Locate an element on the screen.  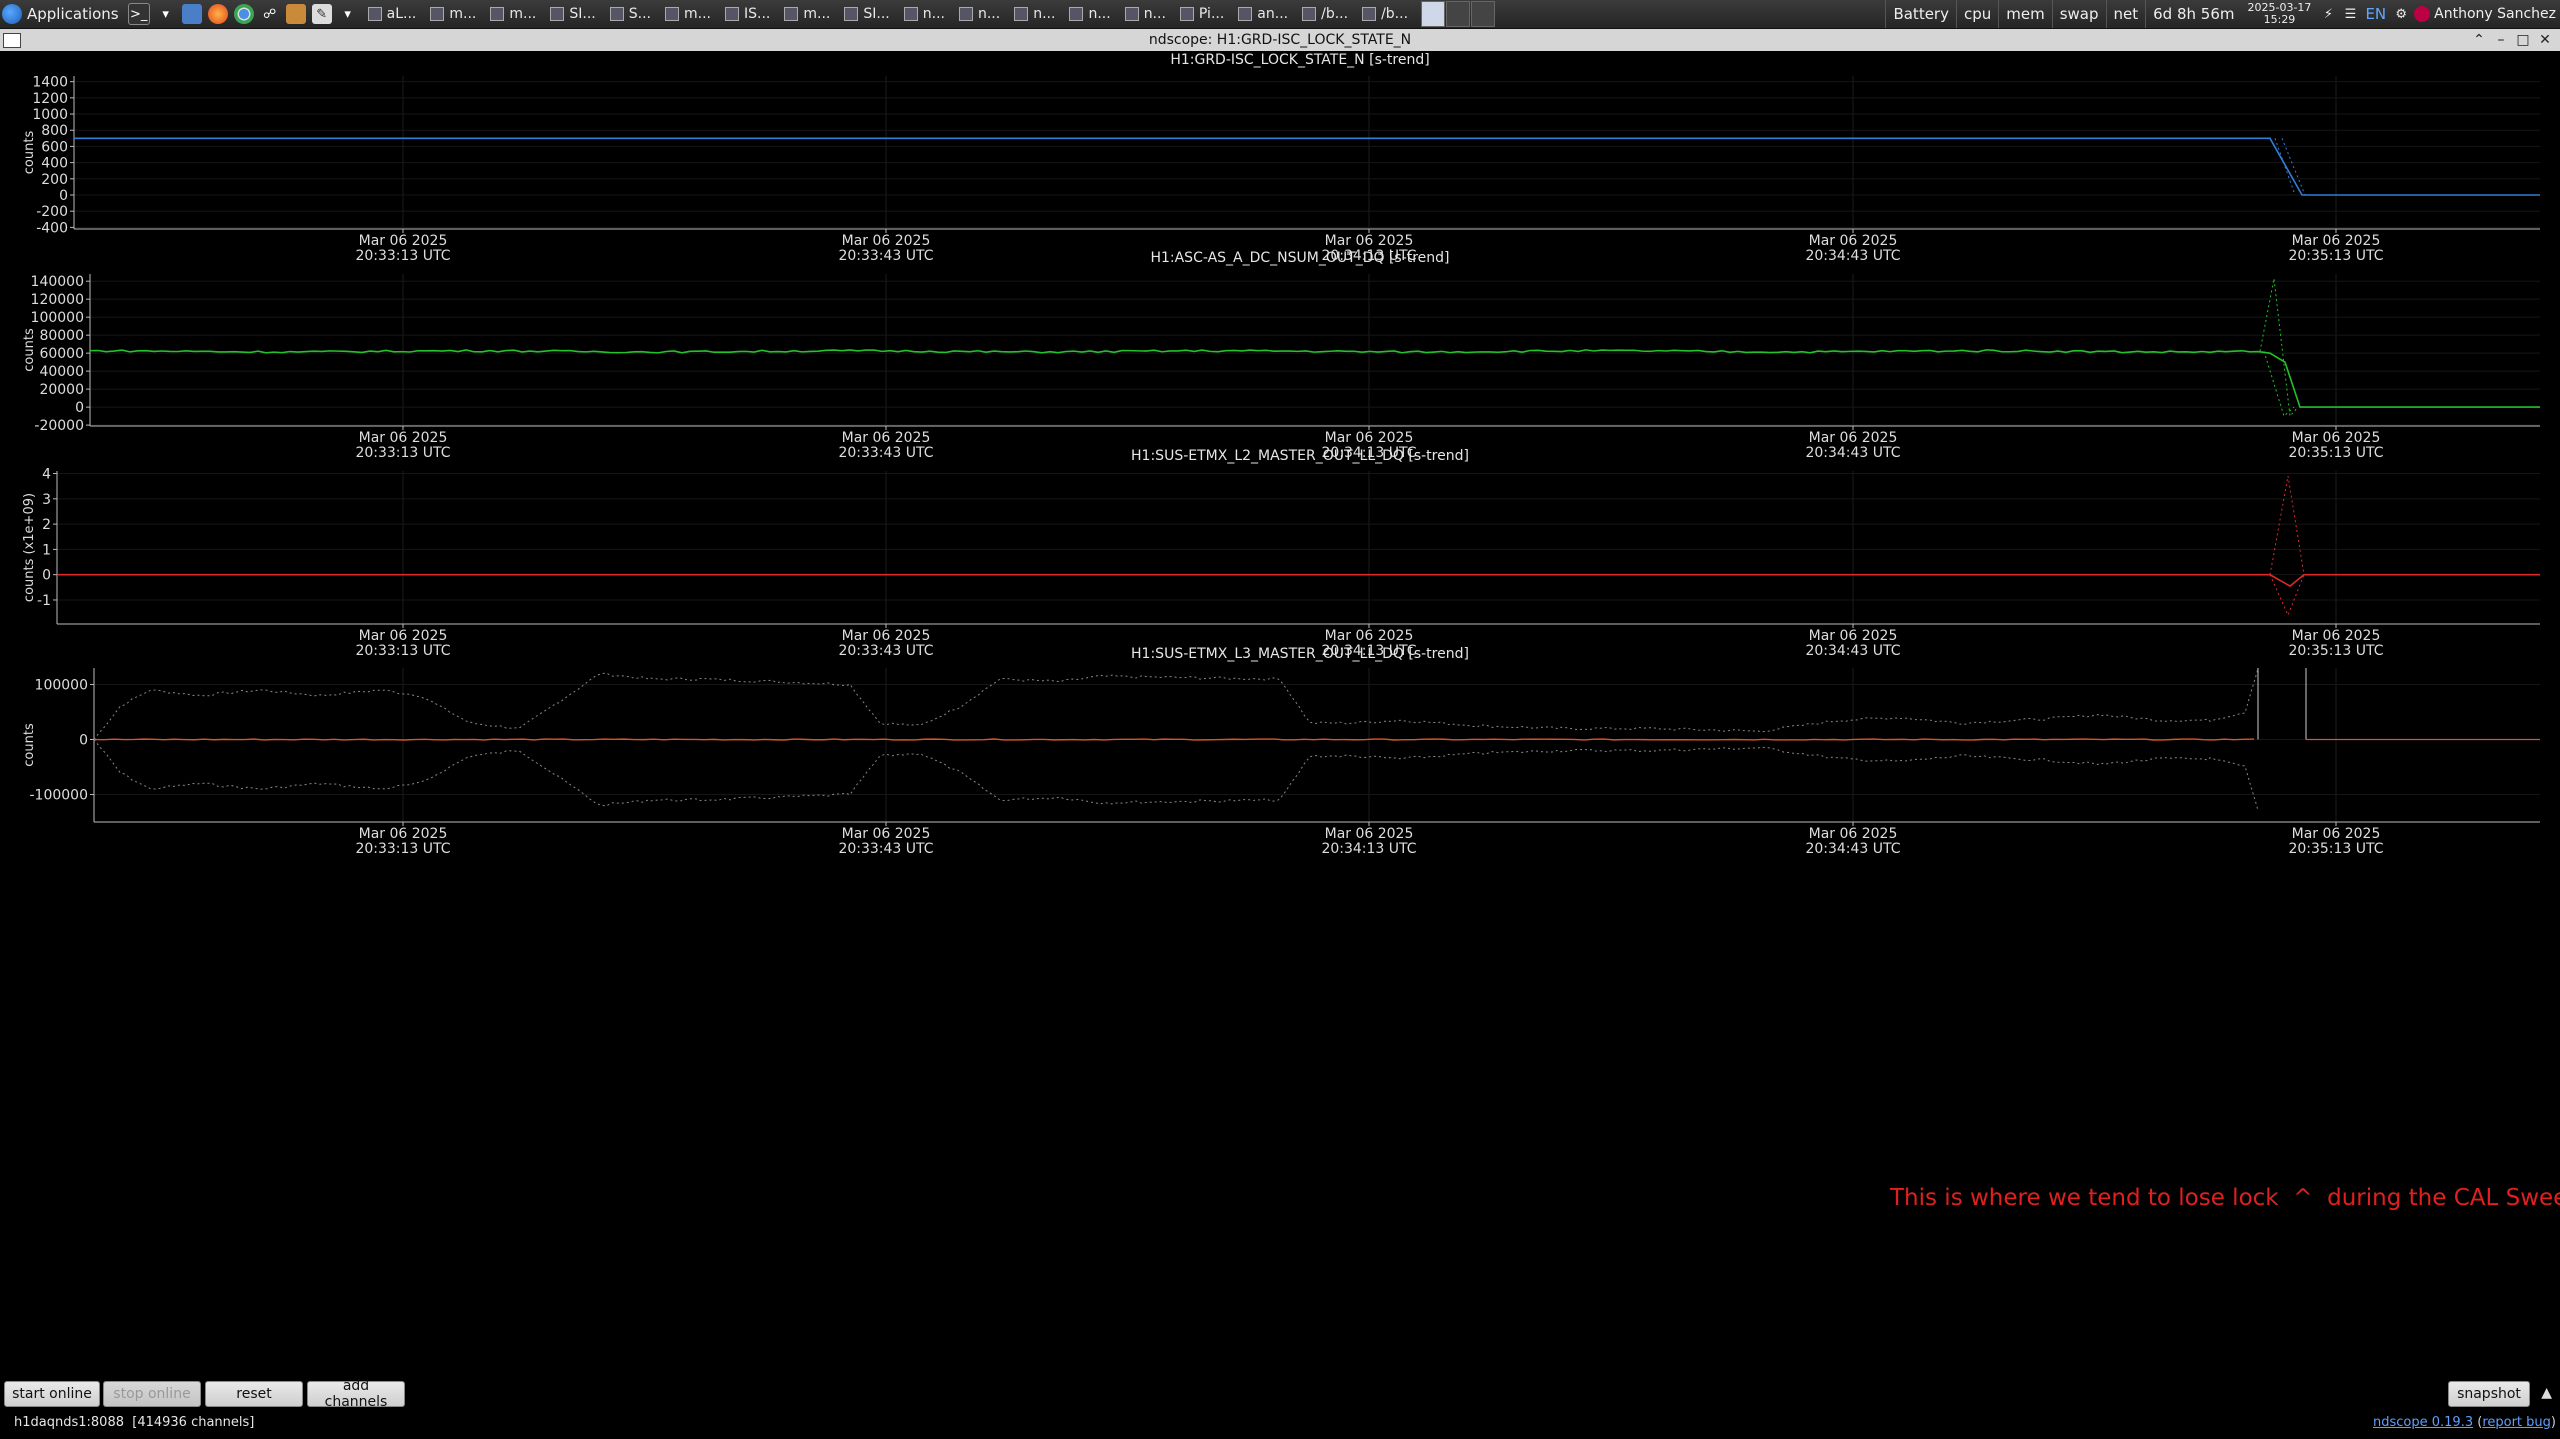
power-icon: ⚡ is located at coordinates (2328, 14).